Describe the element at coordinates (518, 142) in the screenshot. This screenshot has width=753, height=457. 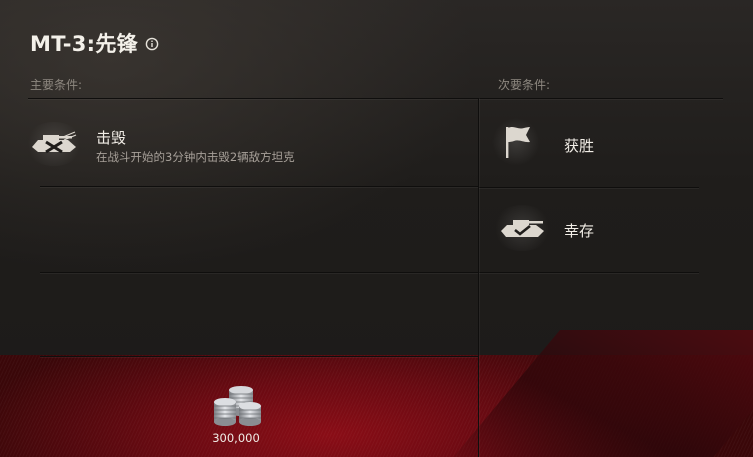
I see `victory-flag-icon` at that location.